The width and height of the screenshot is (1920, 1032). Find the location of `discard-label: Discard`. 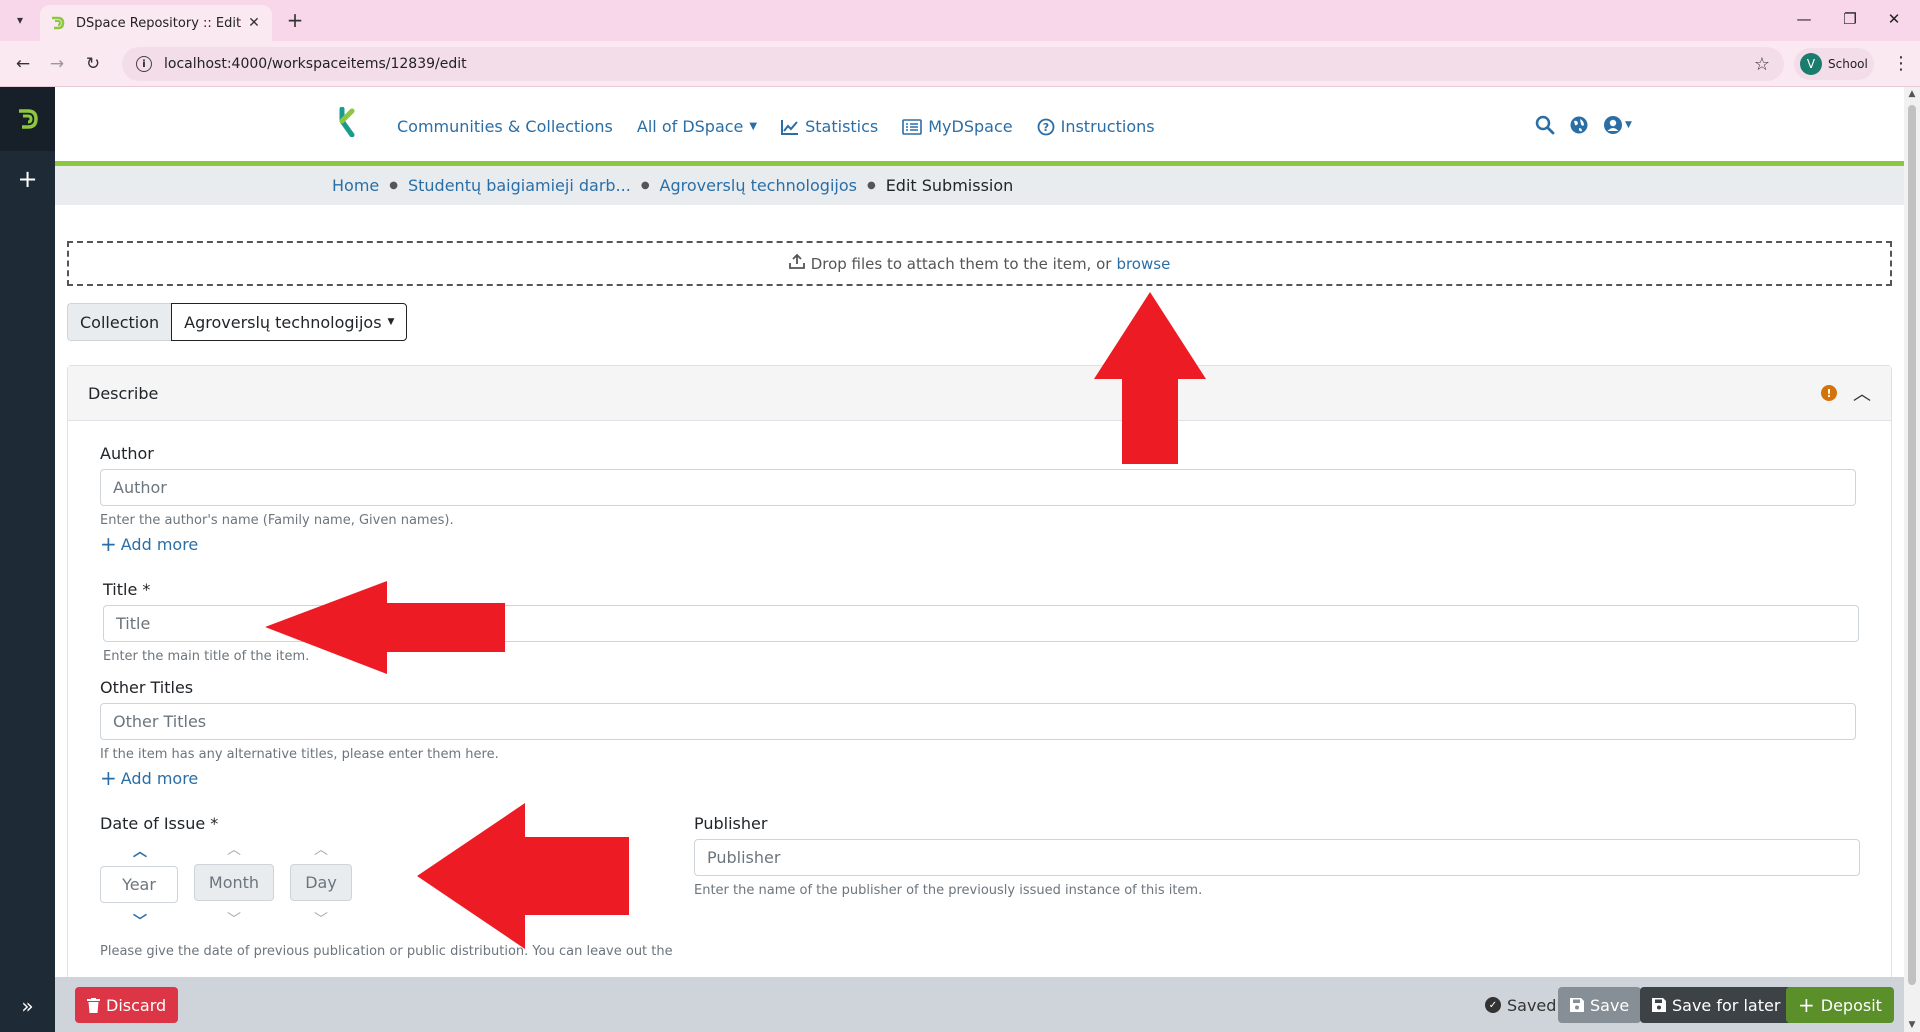

discard-label: Discard is located at coordinates (136, 1005).